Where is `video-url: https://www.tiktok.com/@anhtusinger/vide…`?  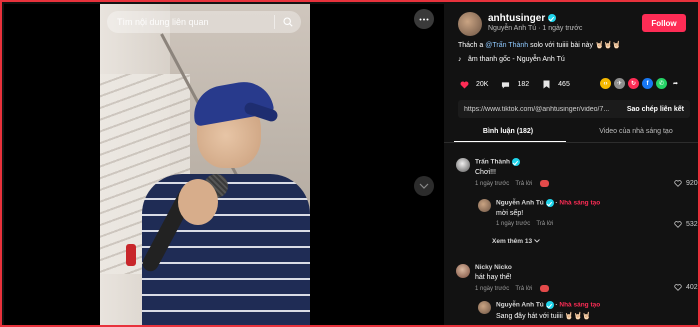 video-url: https://www.tiktok.com/@anhtusinger/vide… is located at coordinates (537, 109).